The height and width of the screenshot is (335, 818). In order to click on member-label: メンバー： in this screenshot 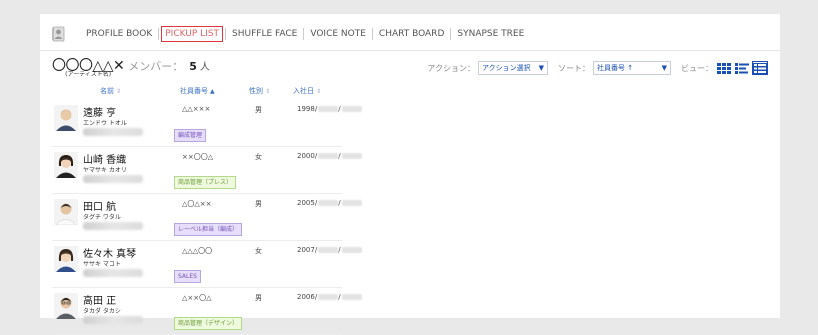, I will do `click(156, 66)`.